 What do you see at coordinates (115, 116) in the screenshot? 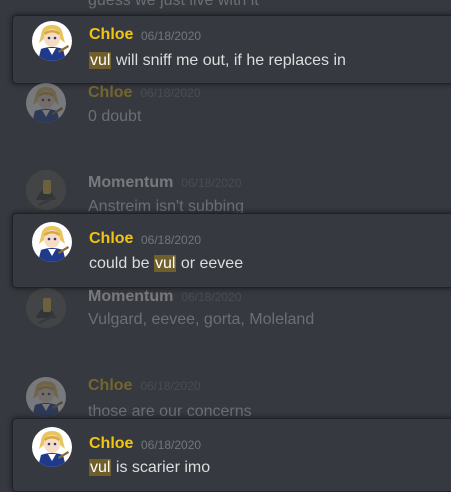
I see `message-text: 0 doubt` at bounding box center [115, 116].